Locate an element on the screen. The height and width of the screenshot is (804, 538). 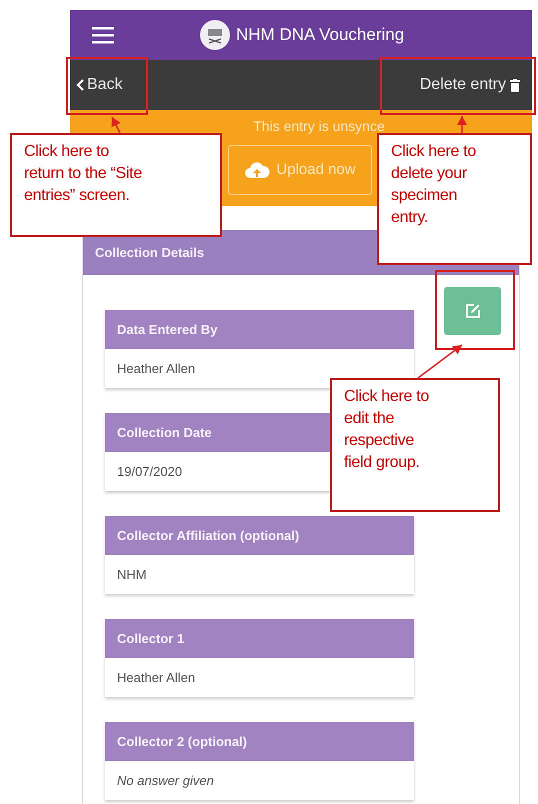
field-value: 19/07/2020 is located at coordinates (149, 471).